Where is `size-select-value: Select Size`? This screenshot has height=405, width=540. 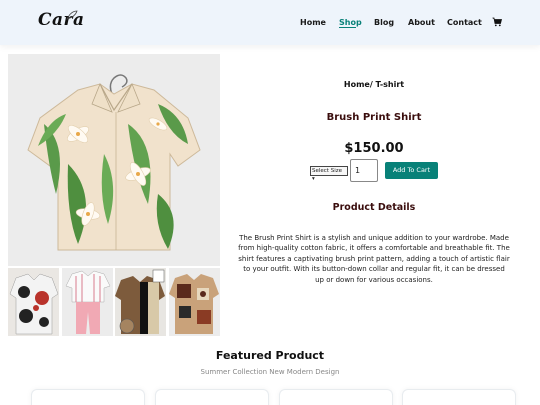
size-select-value: Select Size is located at coordinates (327, 171).